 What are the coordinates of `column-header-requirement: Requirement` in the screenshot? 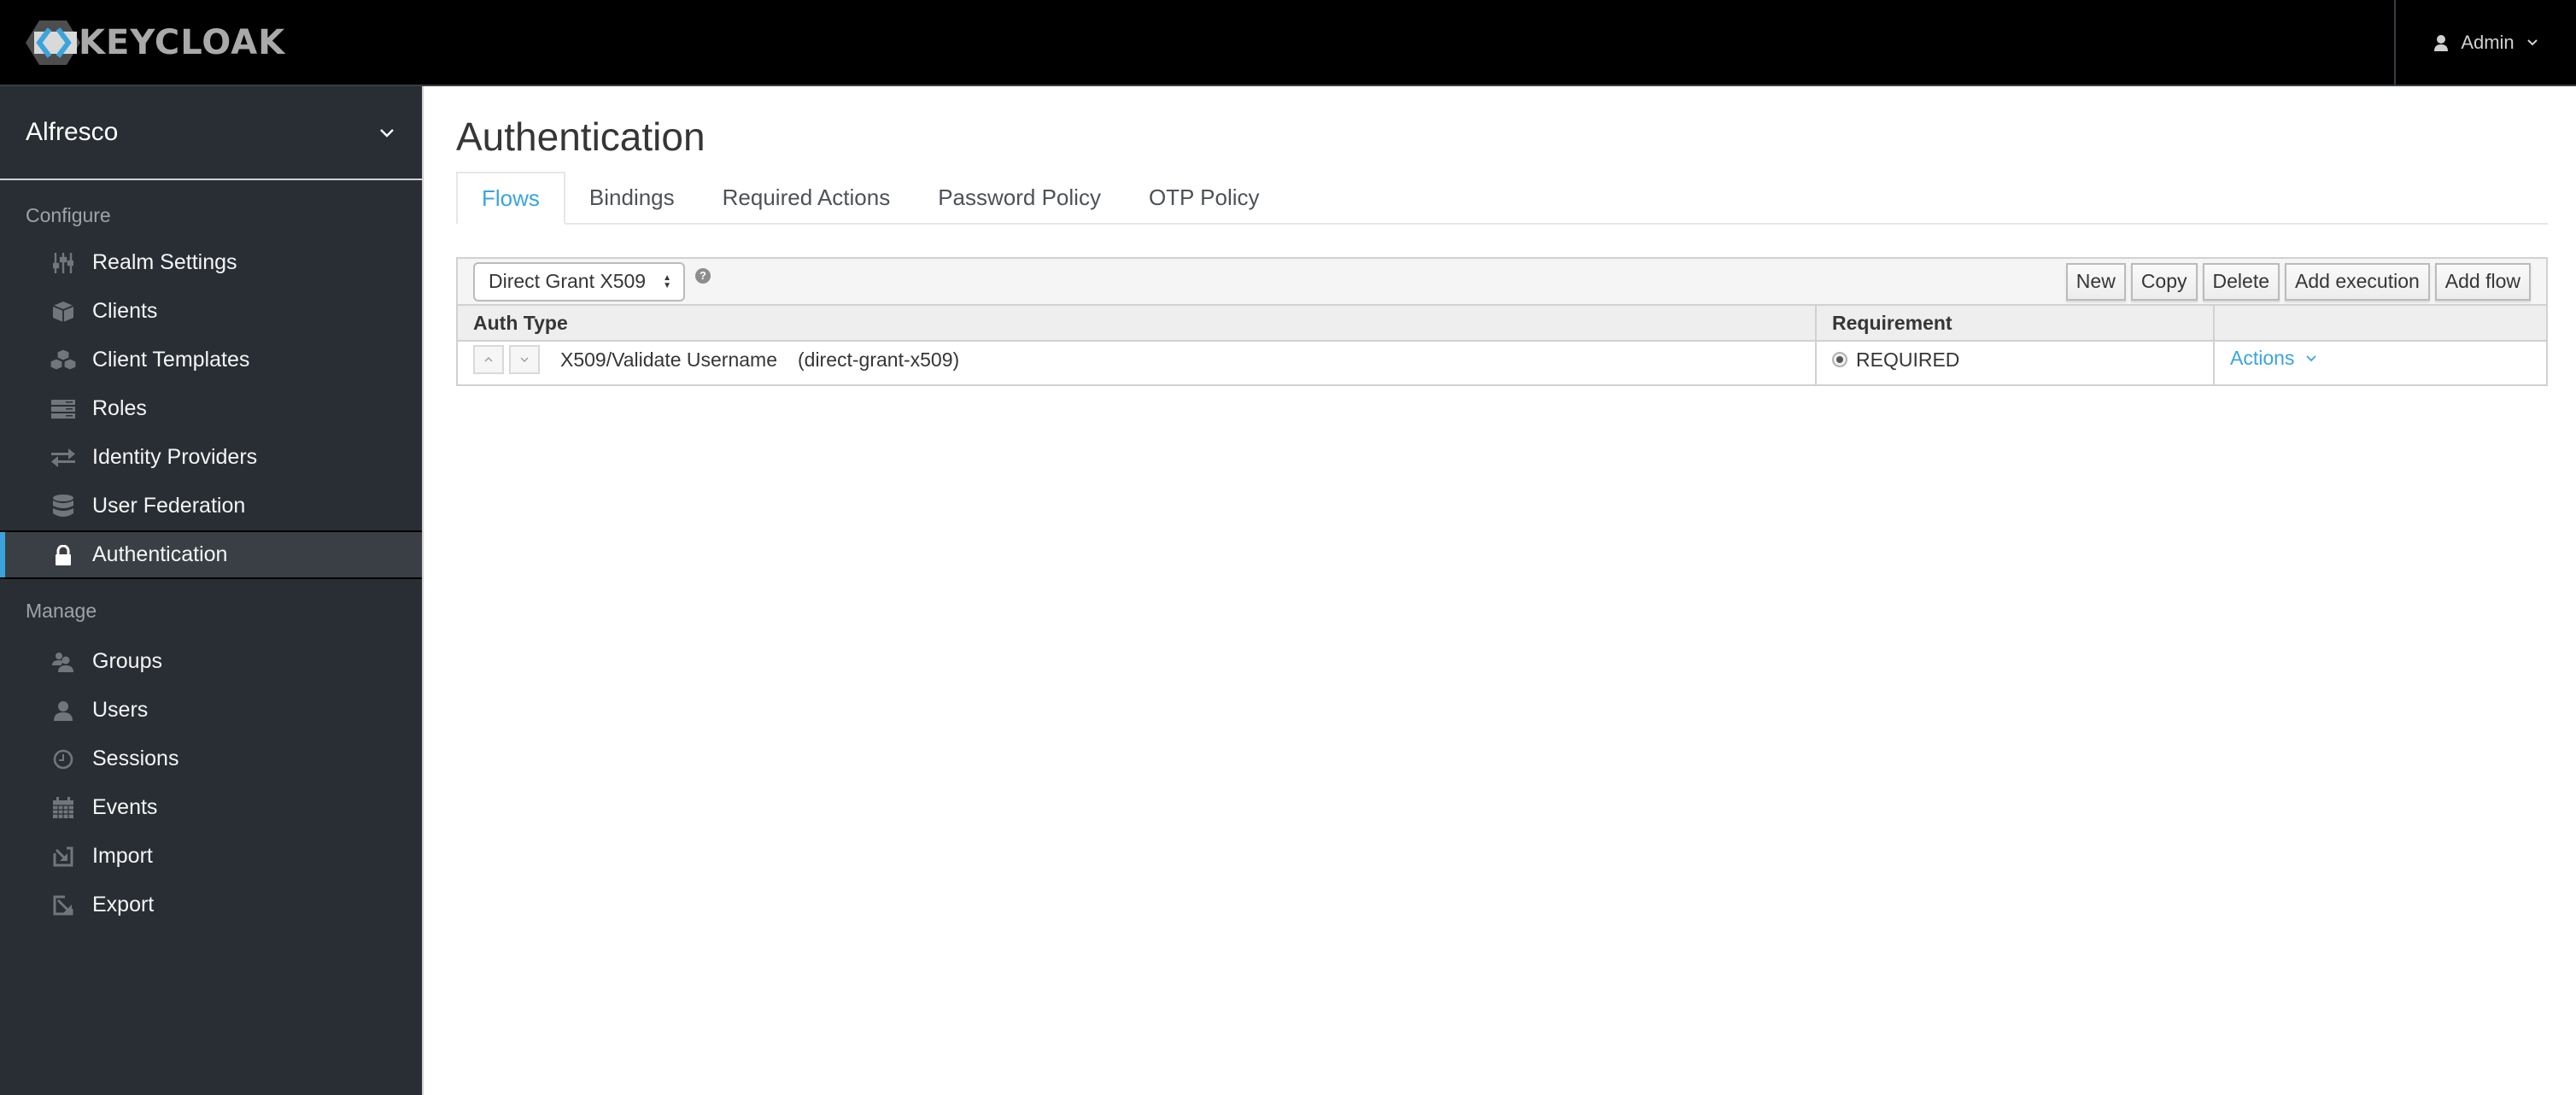 It's located at (2016, 323).